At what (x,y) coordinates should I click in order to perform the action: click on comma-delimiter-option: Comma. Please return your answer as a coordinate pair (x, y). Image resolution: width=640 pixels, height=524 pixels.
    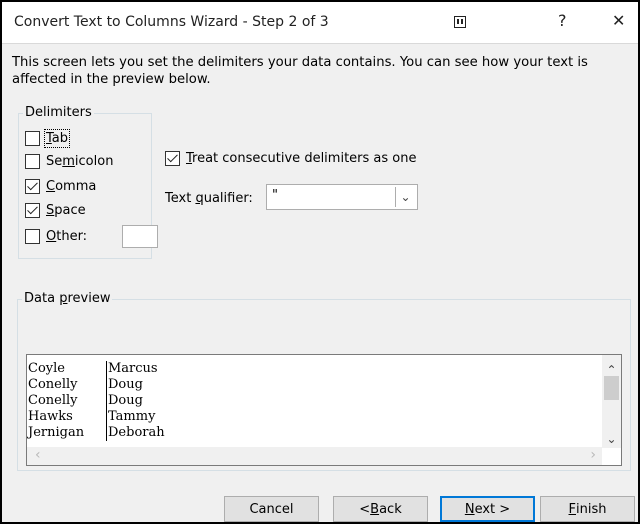
    Looking at the image, I should click on (60, 186).